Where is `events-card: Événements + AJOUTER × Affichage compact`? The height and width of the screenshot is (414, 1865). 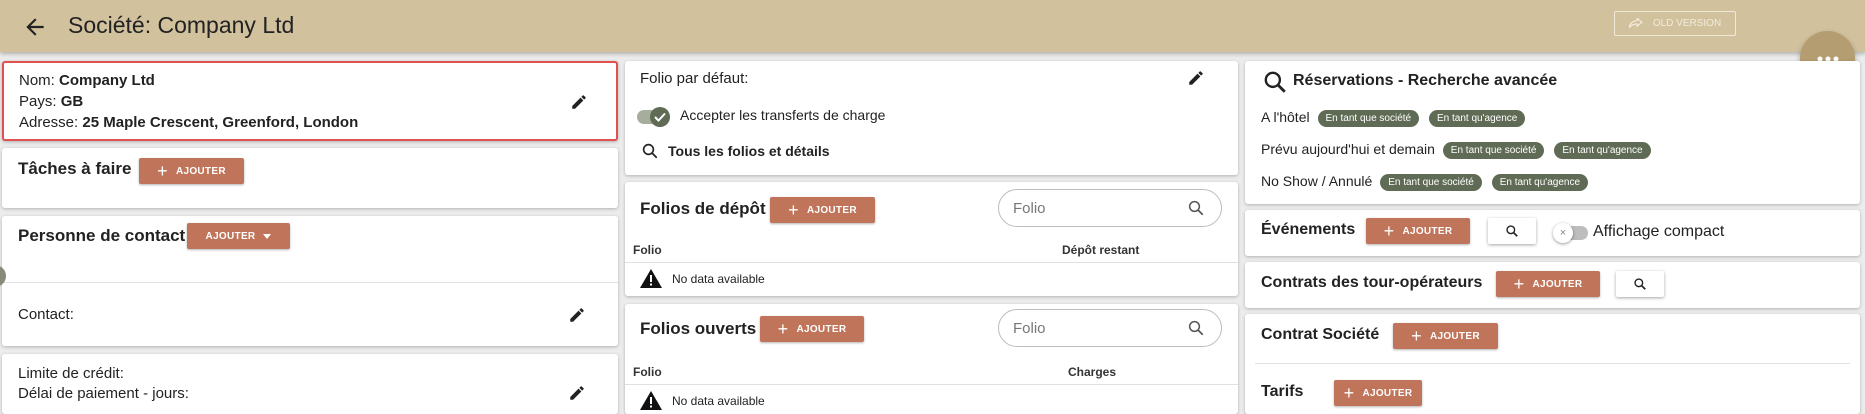 events-card: Événements + AJOUTER × Affichage compact is located at coordinates (1552, 233).